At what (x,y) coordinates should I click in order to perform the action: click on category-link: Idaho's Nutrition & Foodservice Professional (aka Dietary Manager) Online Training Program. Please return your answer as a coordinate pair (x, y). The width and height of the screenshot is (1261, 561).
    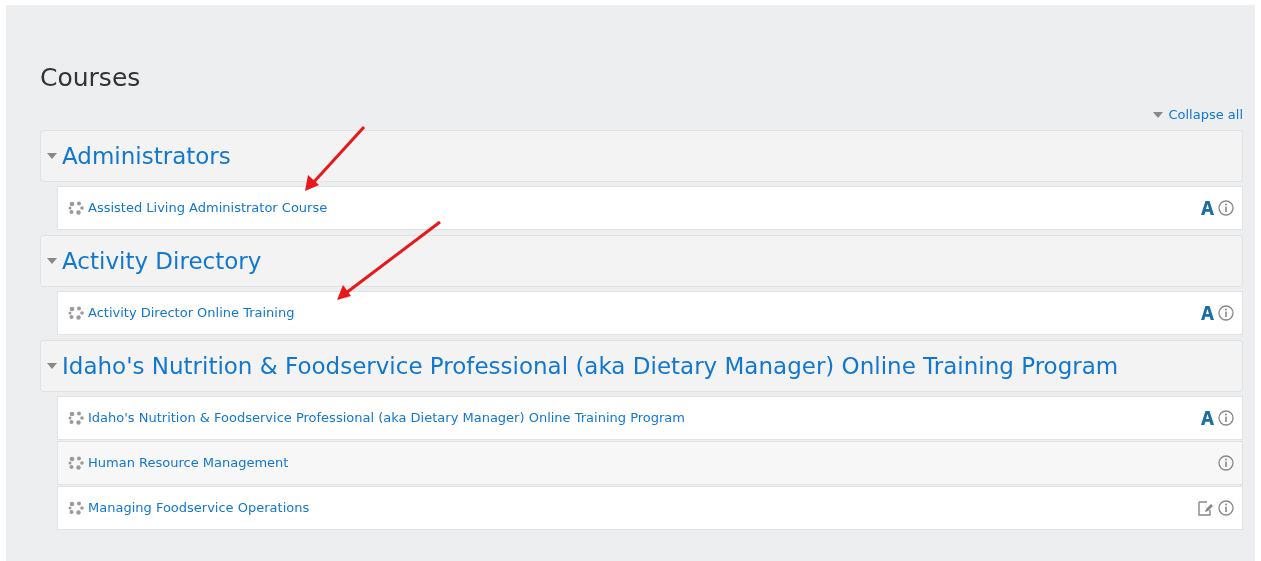
    Looking at the image, I should click on (590, 366).